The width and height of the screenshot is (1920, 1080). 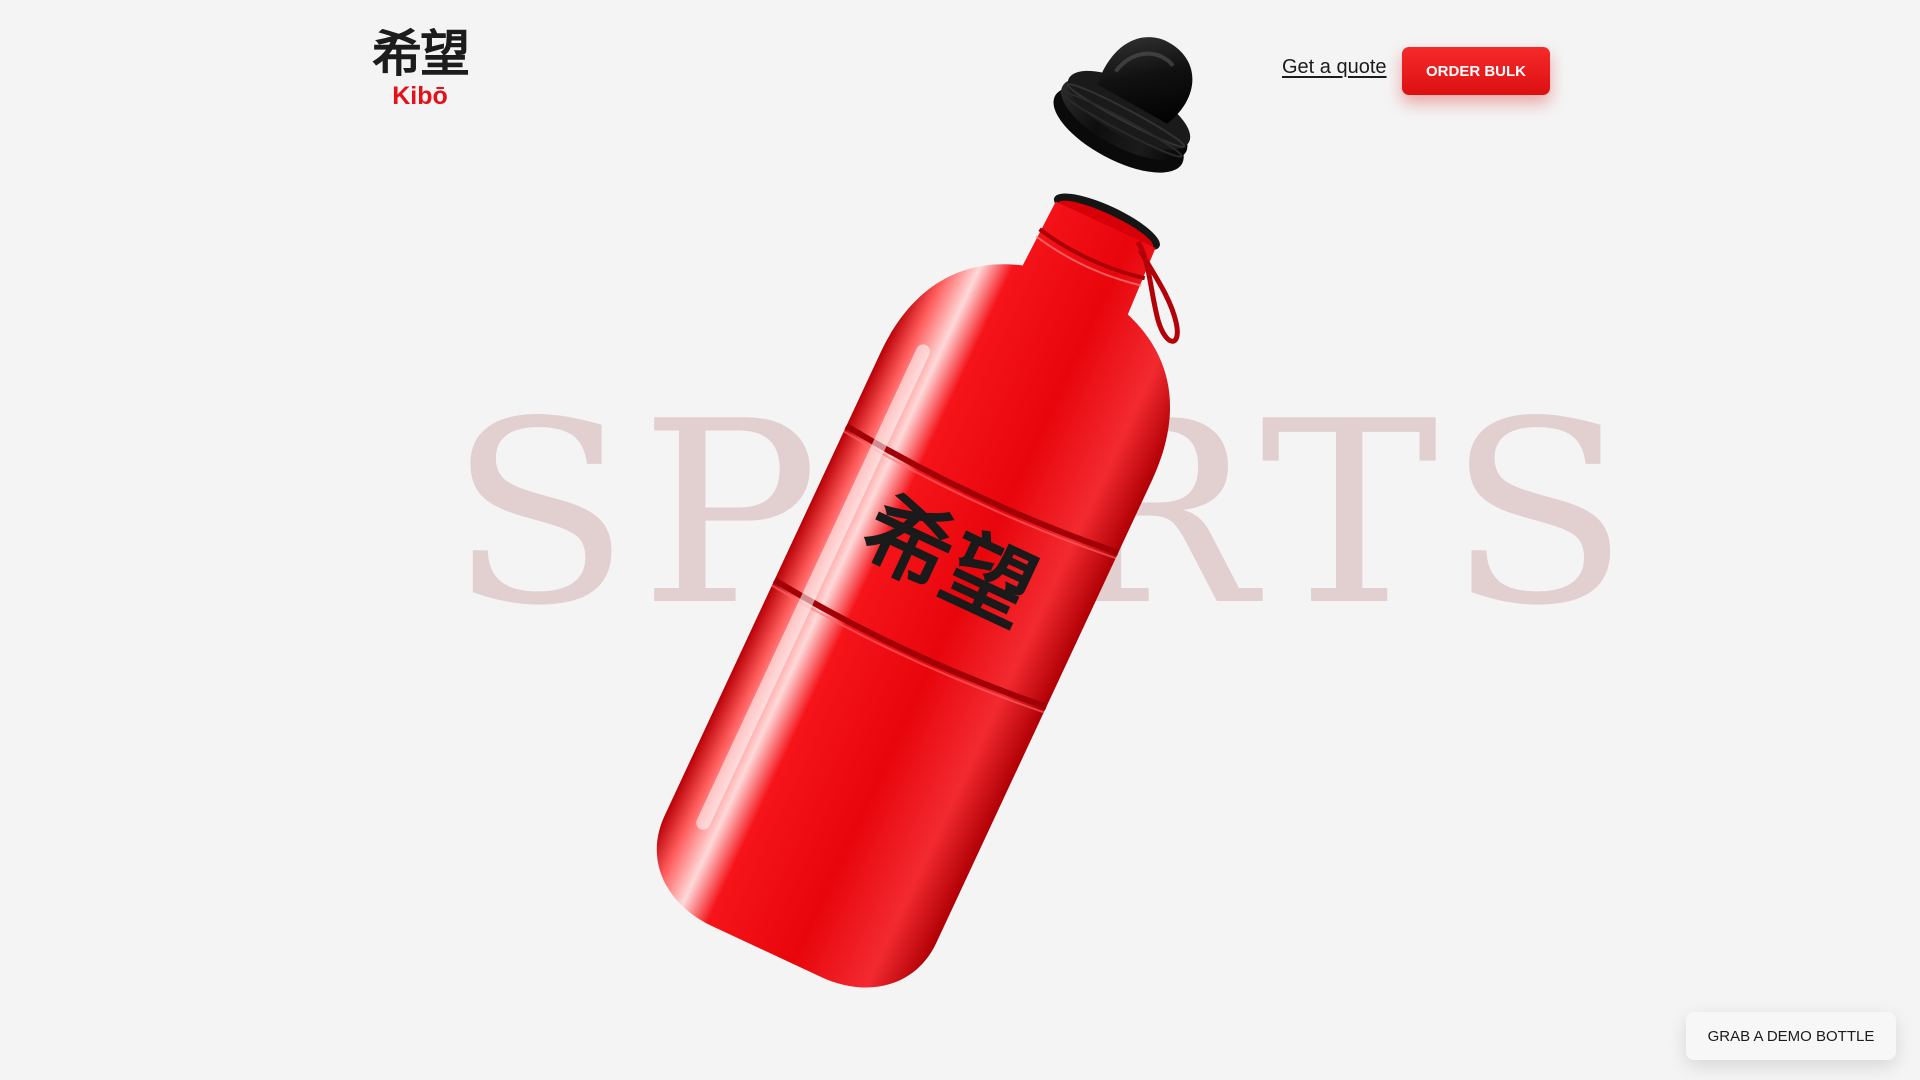 I want to click on logo-kanji: 希望, so click(x=421, y=54).